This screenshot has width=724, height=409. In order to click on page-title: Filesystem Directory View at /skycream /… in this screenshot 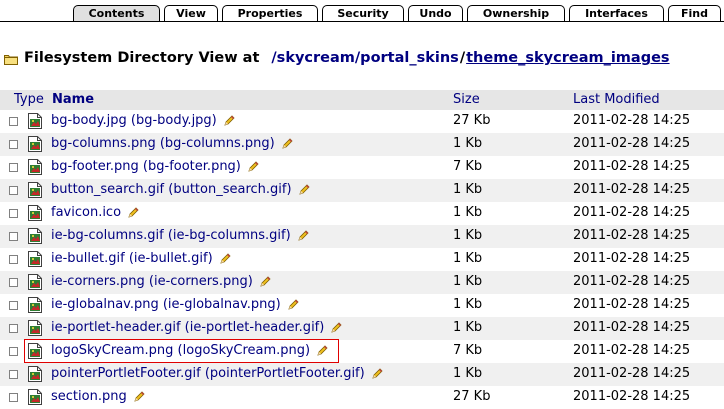, I will do `click(337, 58)`.